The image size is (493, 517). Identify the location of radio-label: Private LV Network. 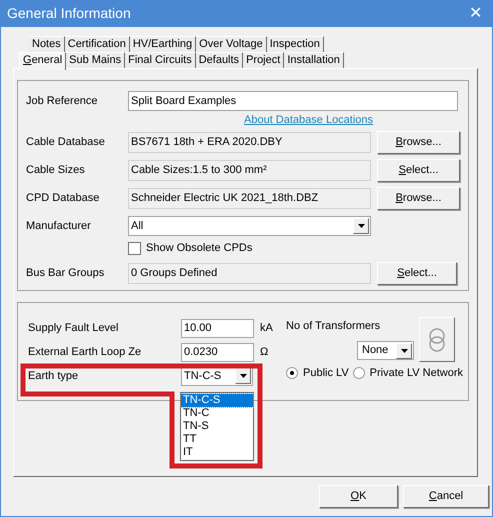
(416, 373).